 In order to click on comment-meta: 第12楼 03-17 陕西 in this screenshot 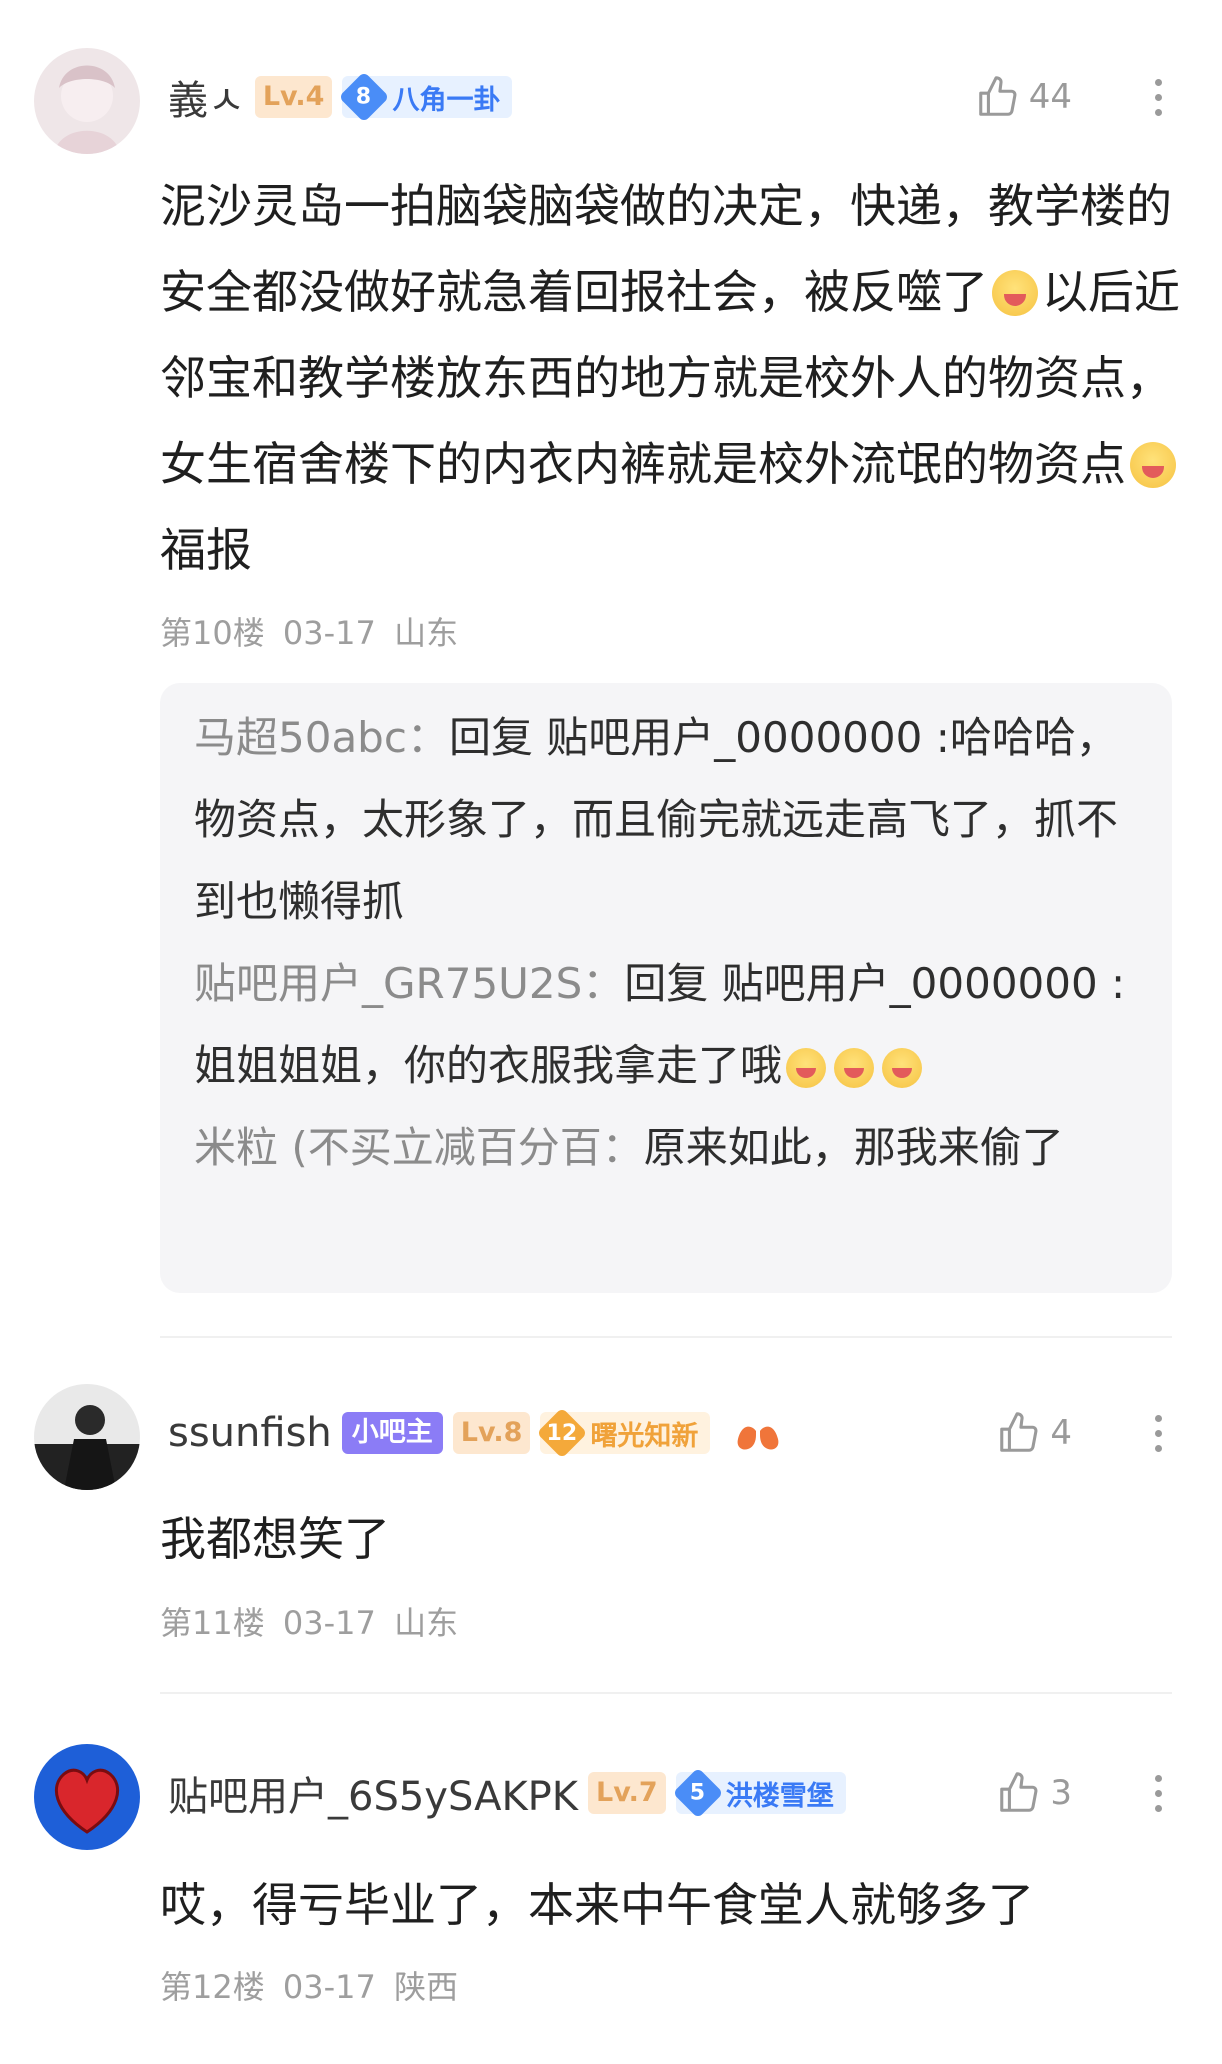, I will do `click(309, 1985)`.